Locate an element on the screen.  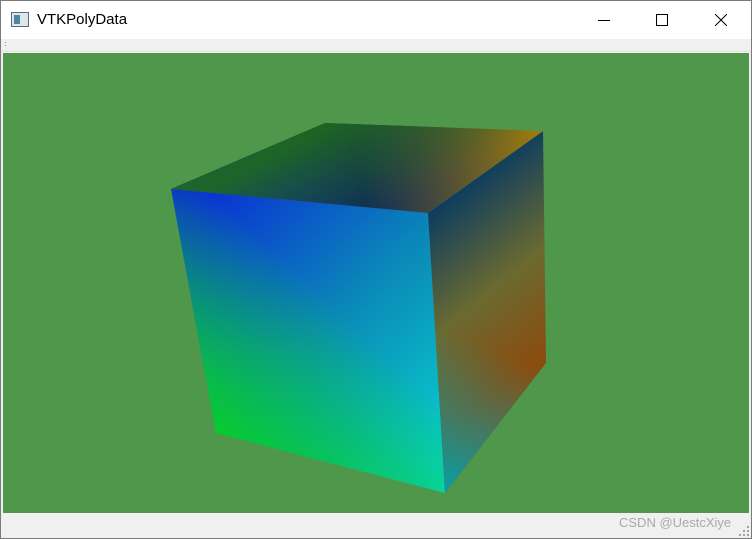
minimize-button is located at coordinates (604, 20).